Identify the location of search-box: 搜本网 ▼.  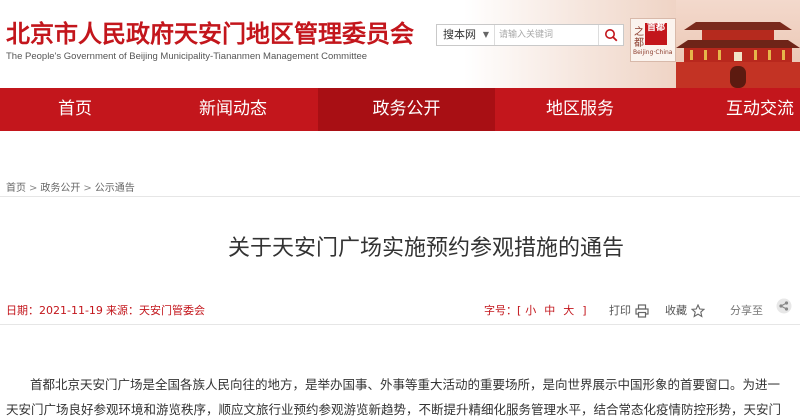
(530, 35).